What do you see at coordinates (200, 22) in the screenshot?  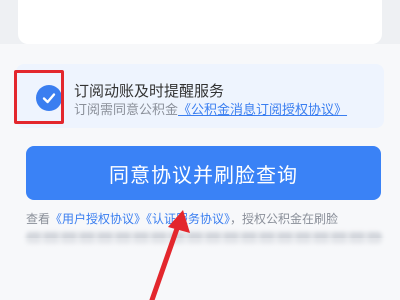 I see `top-card` at bounding box center [200, 22].